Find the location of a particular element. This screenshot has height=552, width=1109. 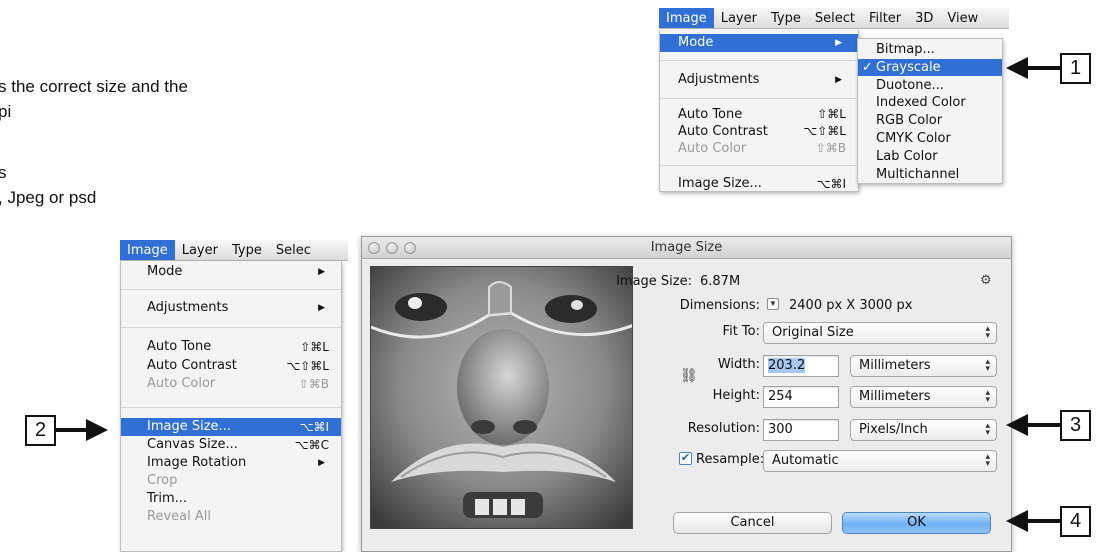

menu-item-auto-tone-label: Auto Tone is located at coordinates (710, 114).